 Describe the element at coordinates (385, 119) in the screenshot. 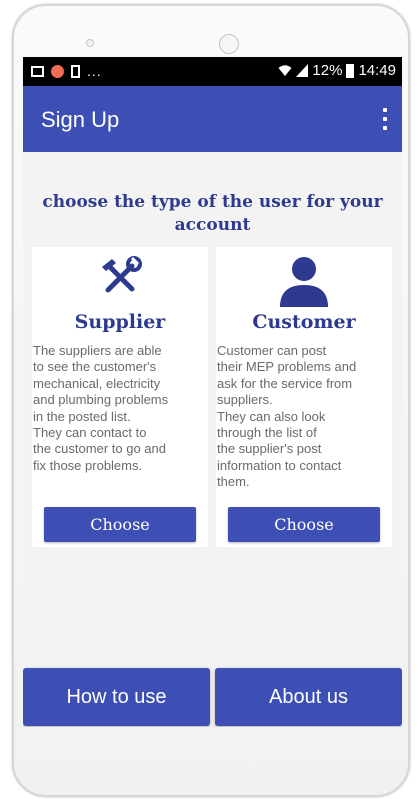

I see `more-vert-icon` at that location.